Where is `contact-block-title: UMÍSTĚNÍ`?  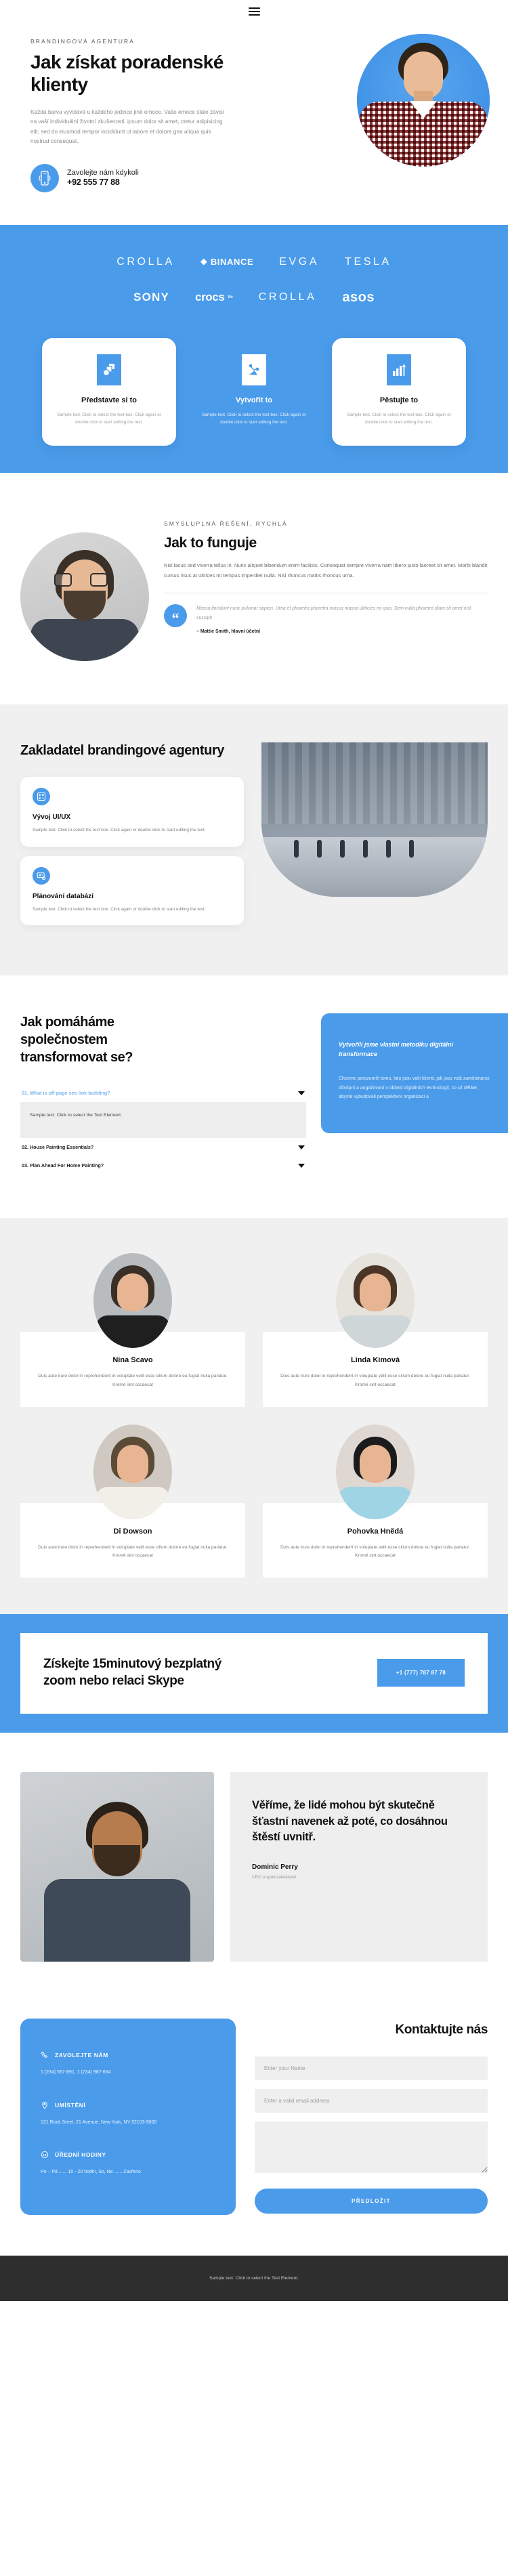 contact-block-title: UMÍSTĚNÍ is located at coordinates (71, 2105).